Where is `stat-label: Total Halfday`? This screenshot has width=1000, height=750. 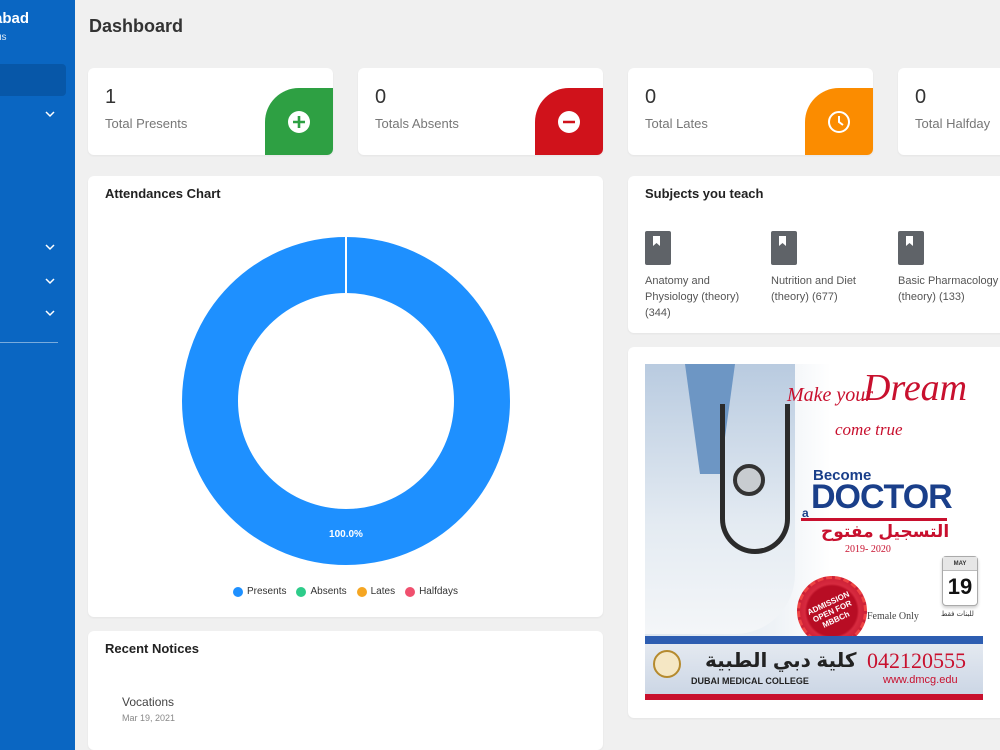 stat-label: Total Halfday is located at coordinates (953, 123).